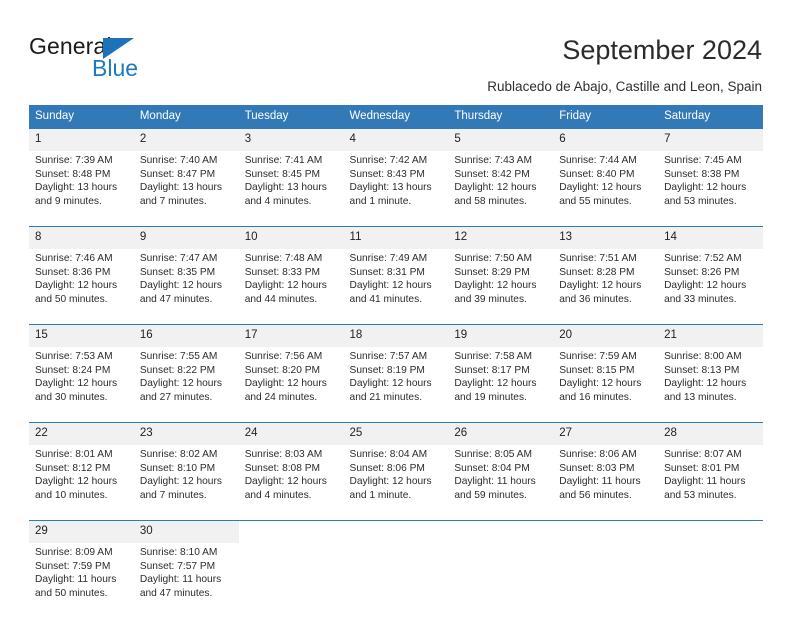 This screenshot has width=792, height=618. Describe the element at coordinates (81, 238) in the screenshot. I see `day-number: 8` at that location.